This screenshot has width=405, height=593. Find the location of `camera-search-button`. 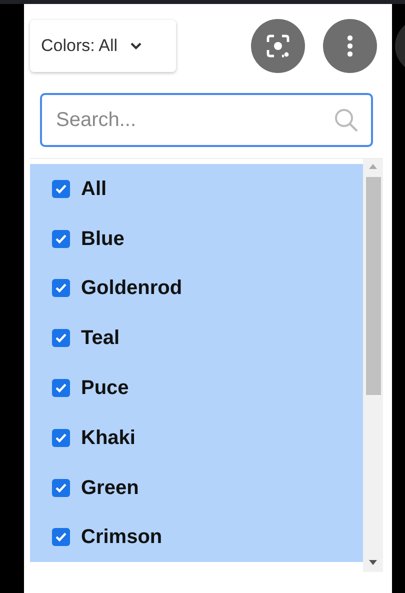

camera-search-button is located at coordinates (278, 46).